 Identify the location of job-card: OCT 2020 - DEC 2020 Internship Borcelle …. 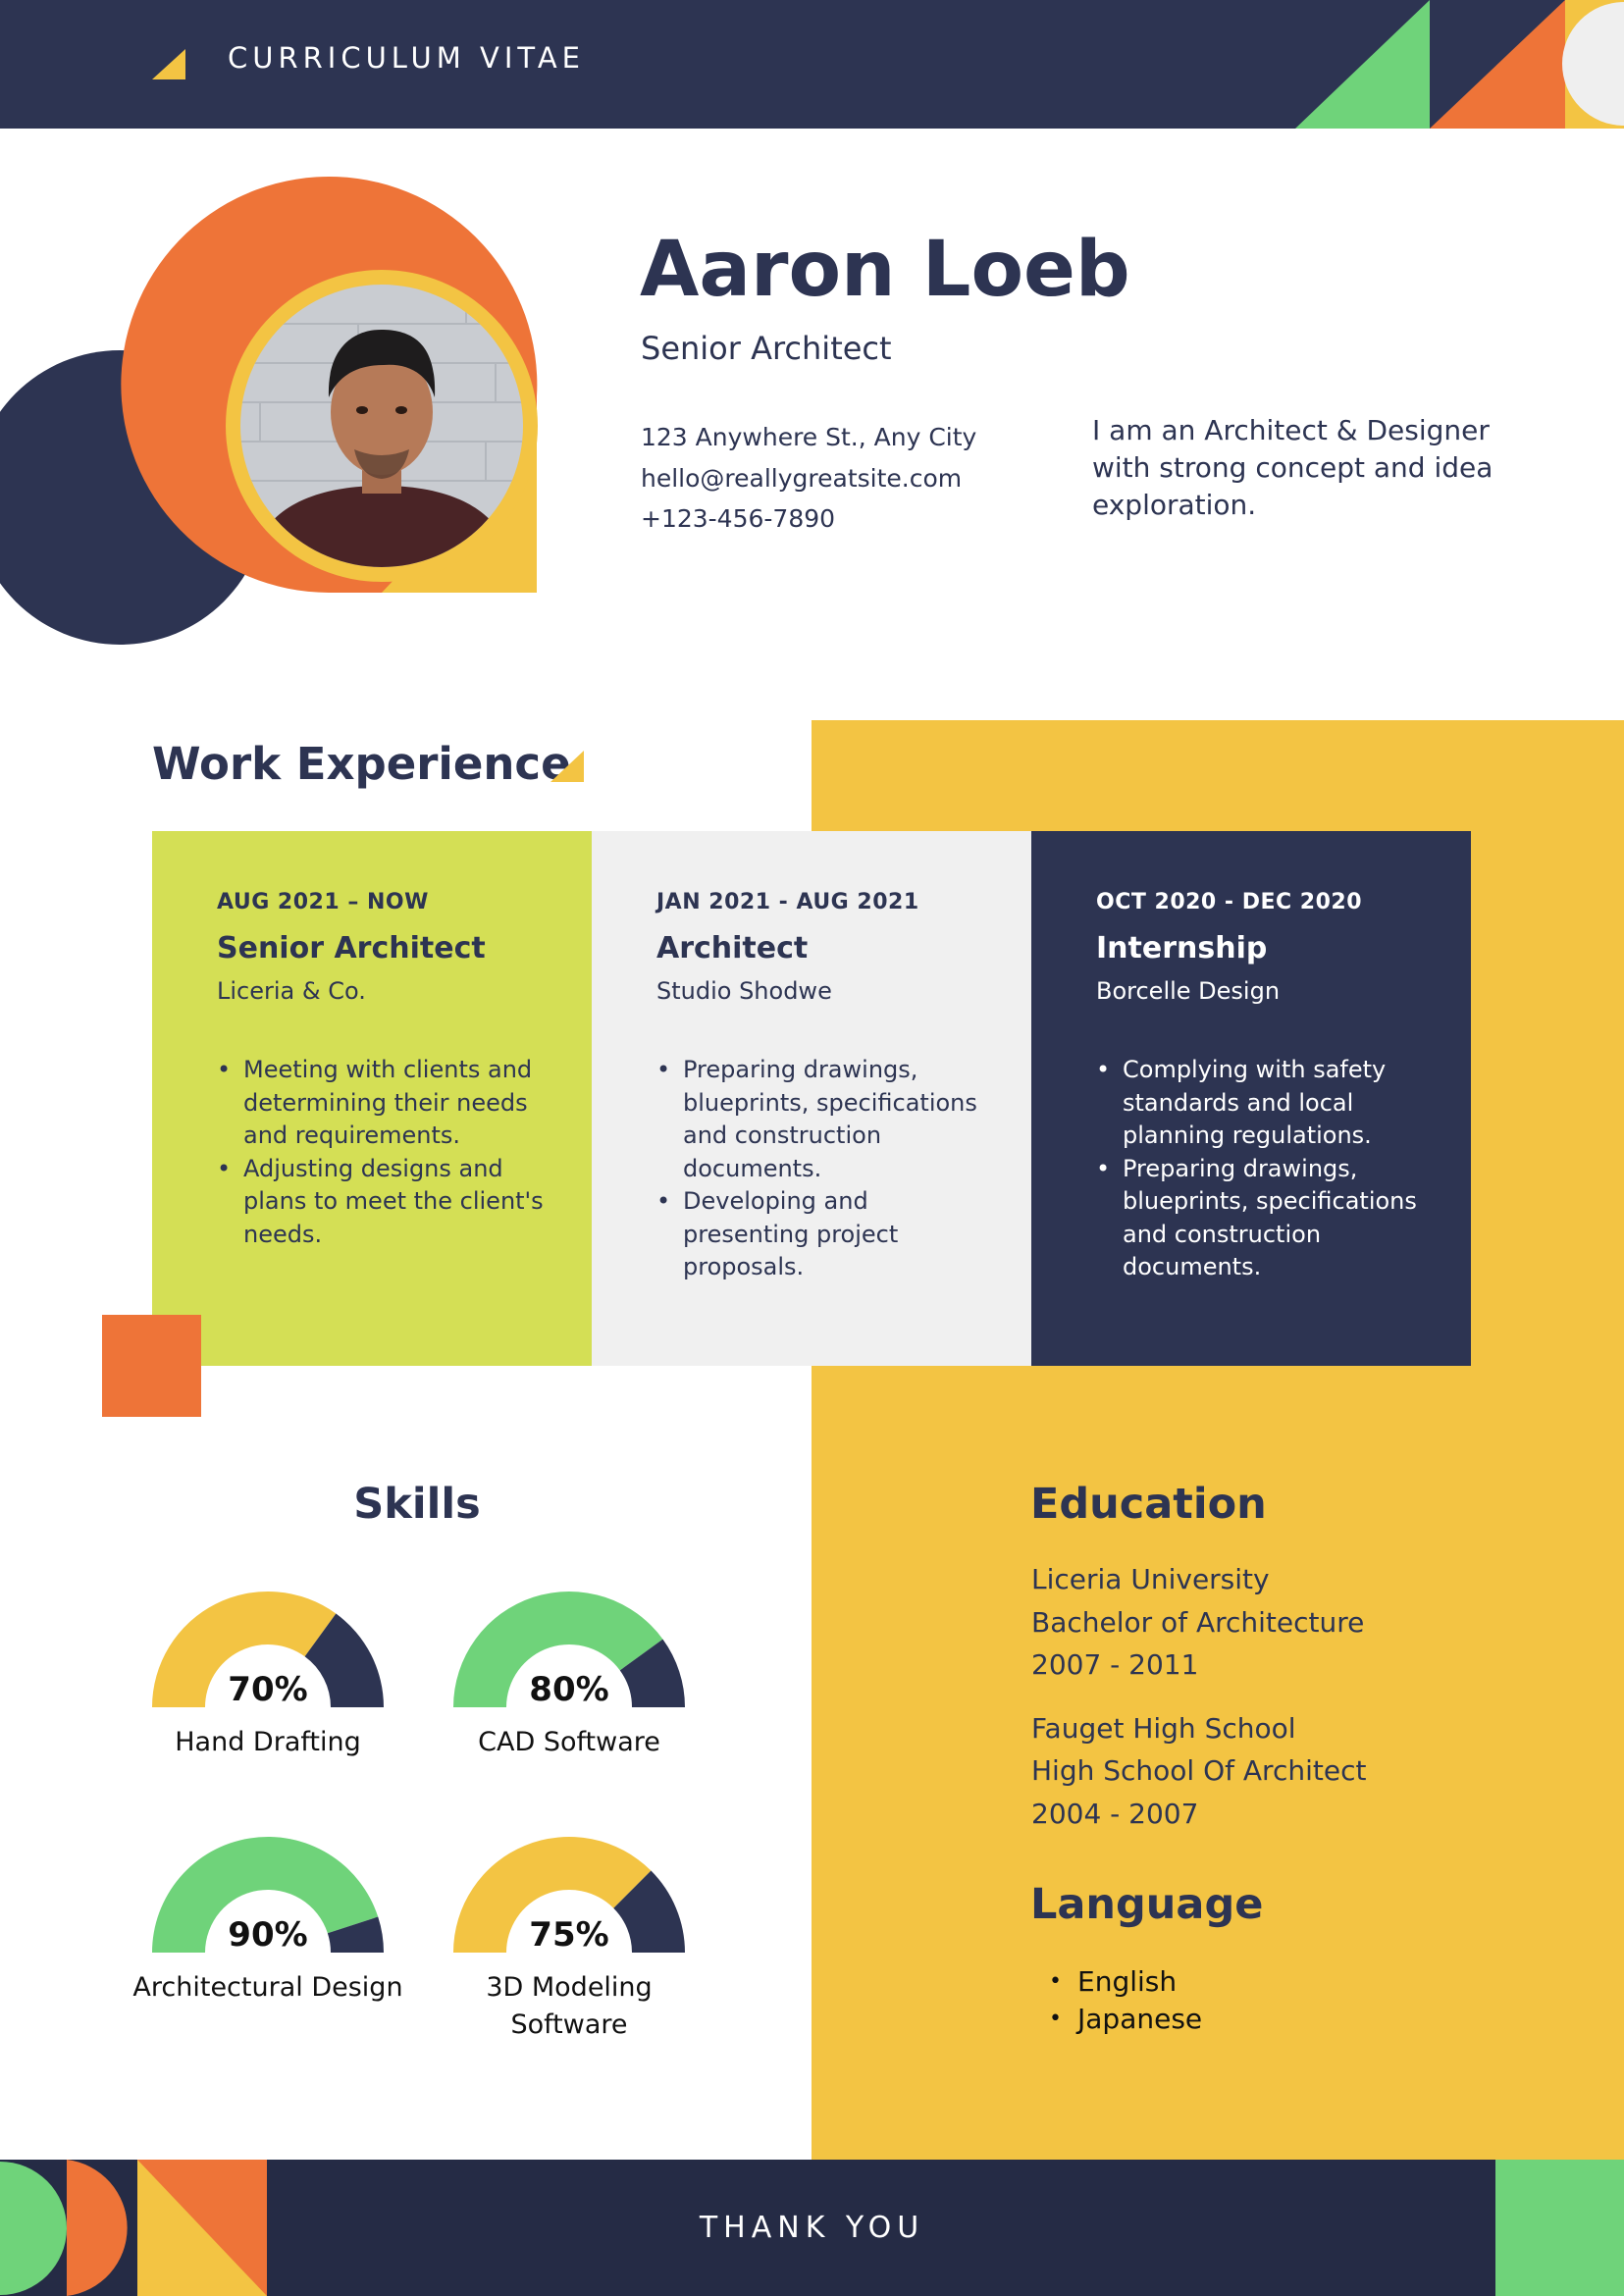
(1251, 1098).